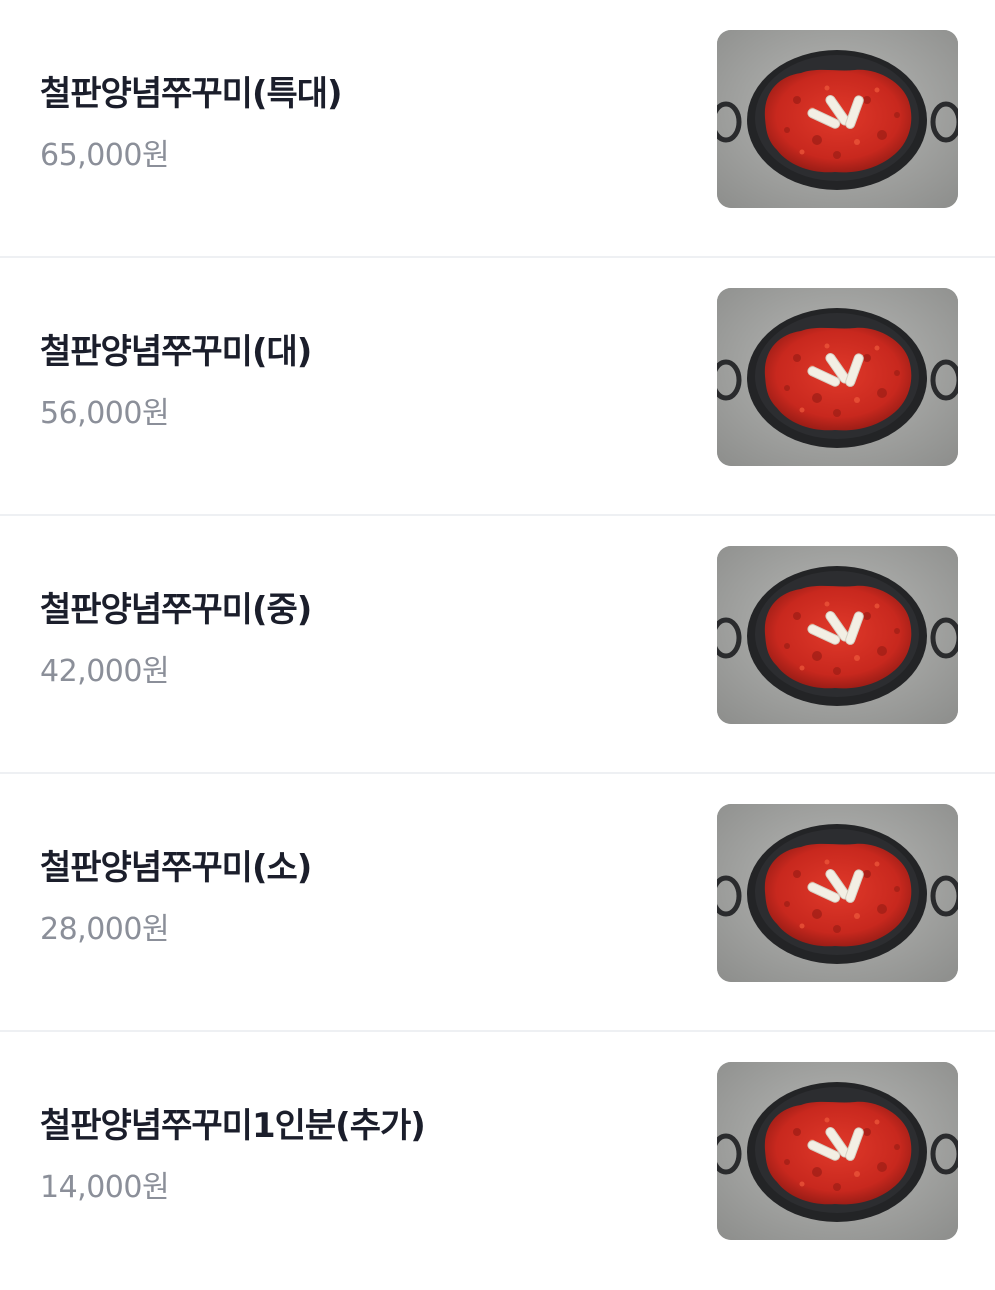  I want to click on menu-item-name: 철판양념쭈꾸미1인분(추가), so click(233, 1126).